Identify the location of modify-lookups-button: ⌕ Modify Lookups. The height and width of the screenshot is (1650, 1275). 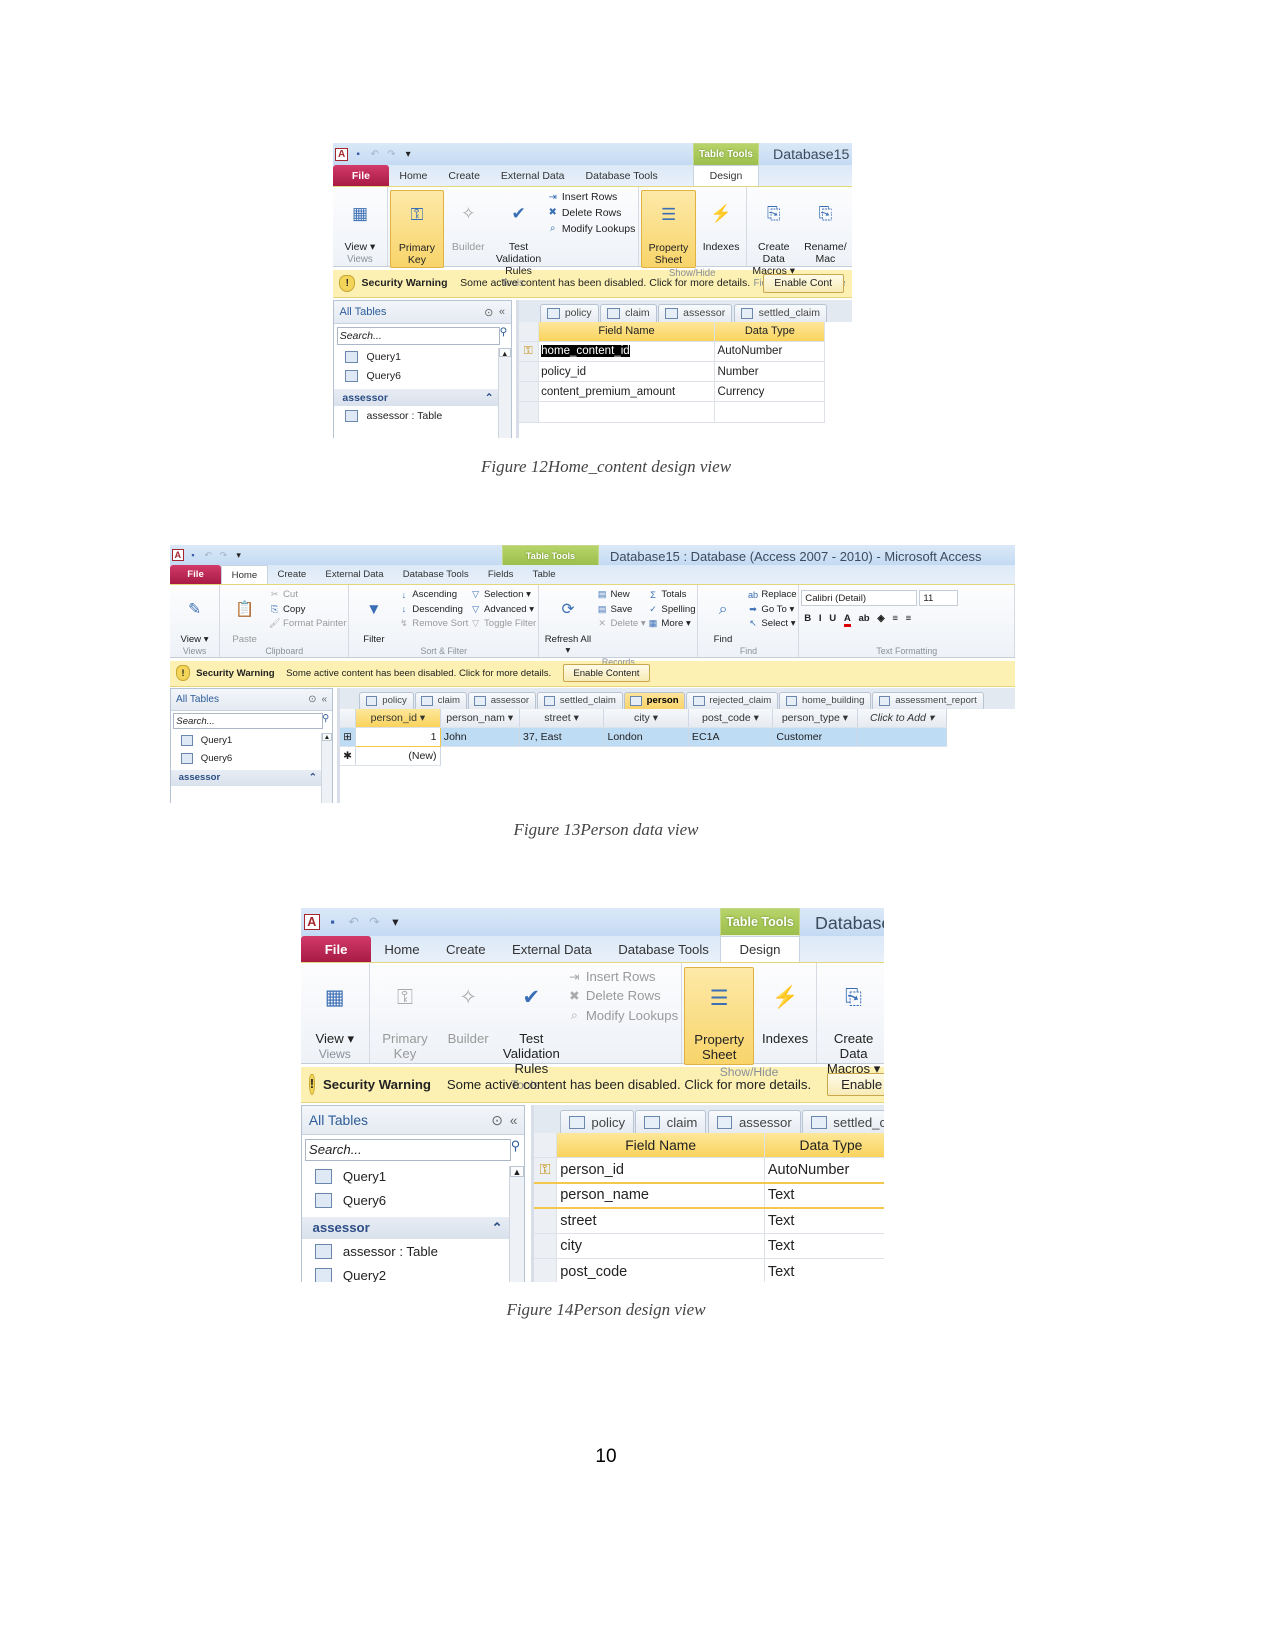
(622, 1015).